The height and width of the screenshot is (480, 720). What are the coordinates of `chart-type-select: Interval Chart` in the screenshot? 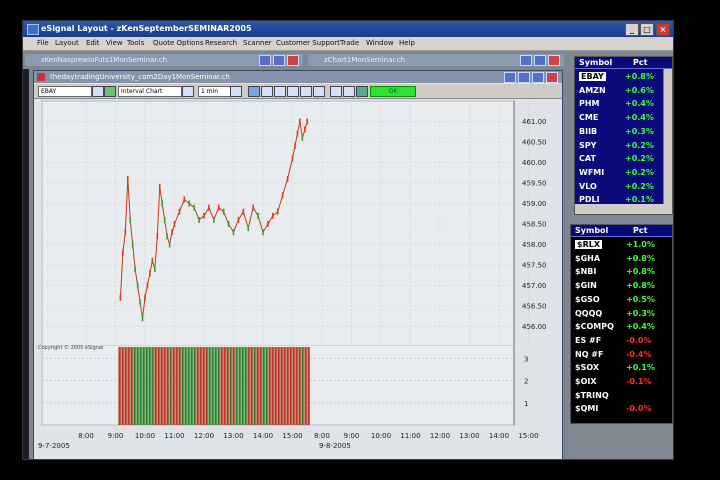 It's located at (150, 91).